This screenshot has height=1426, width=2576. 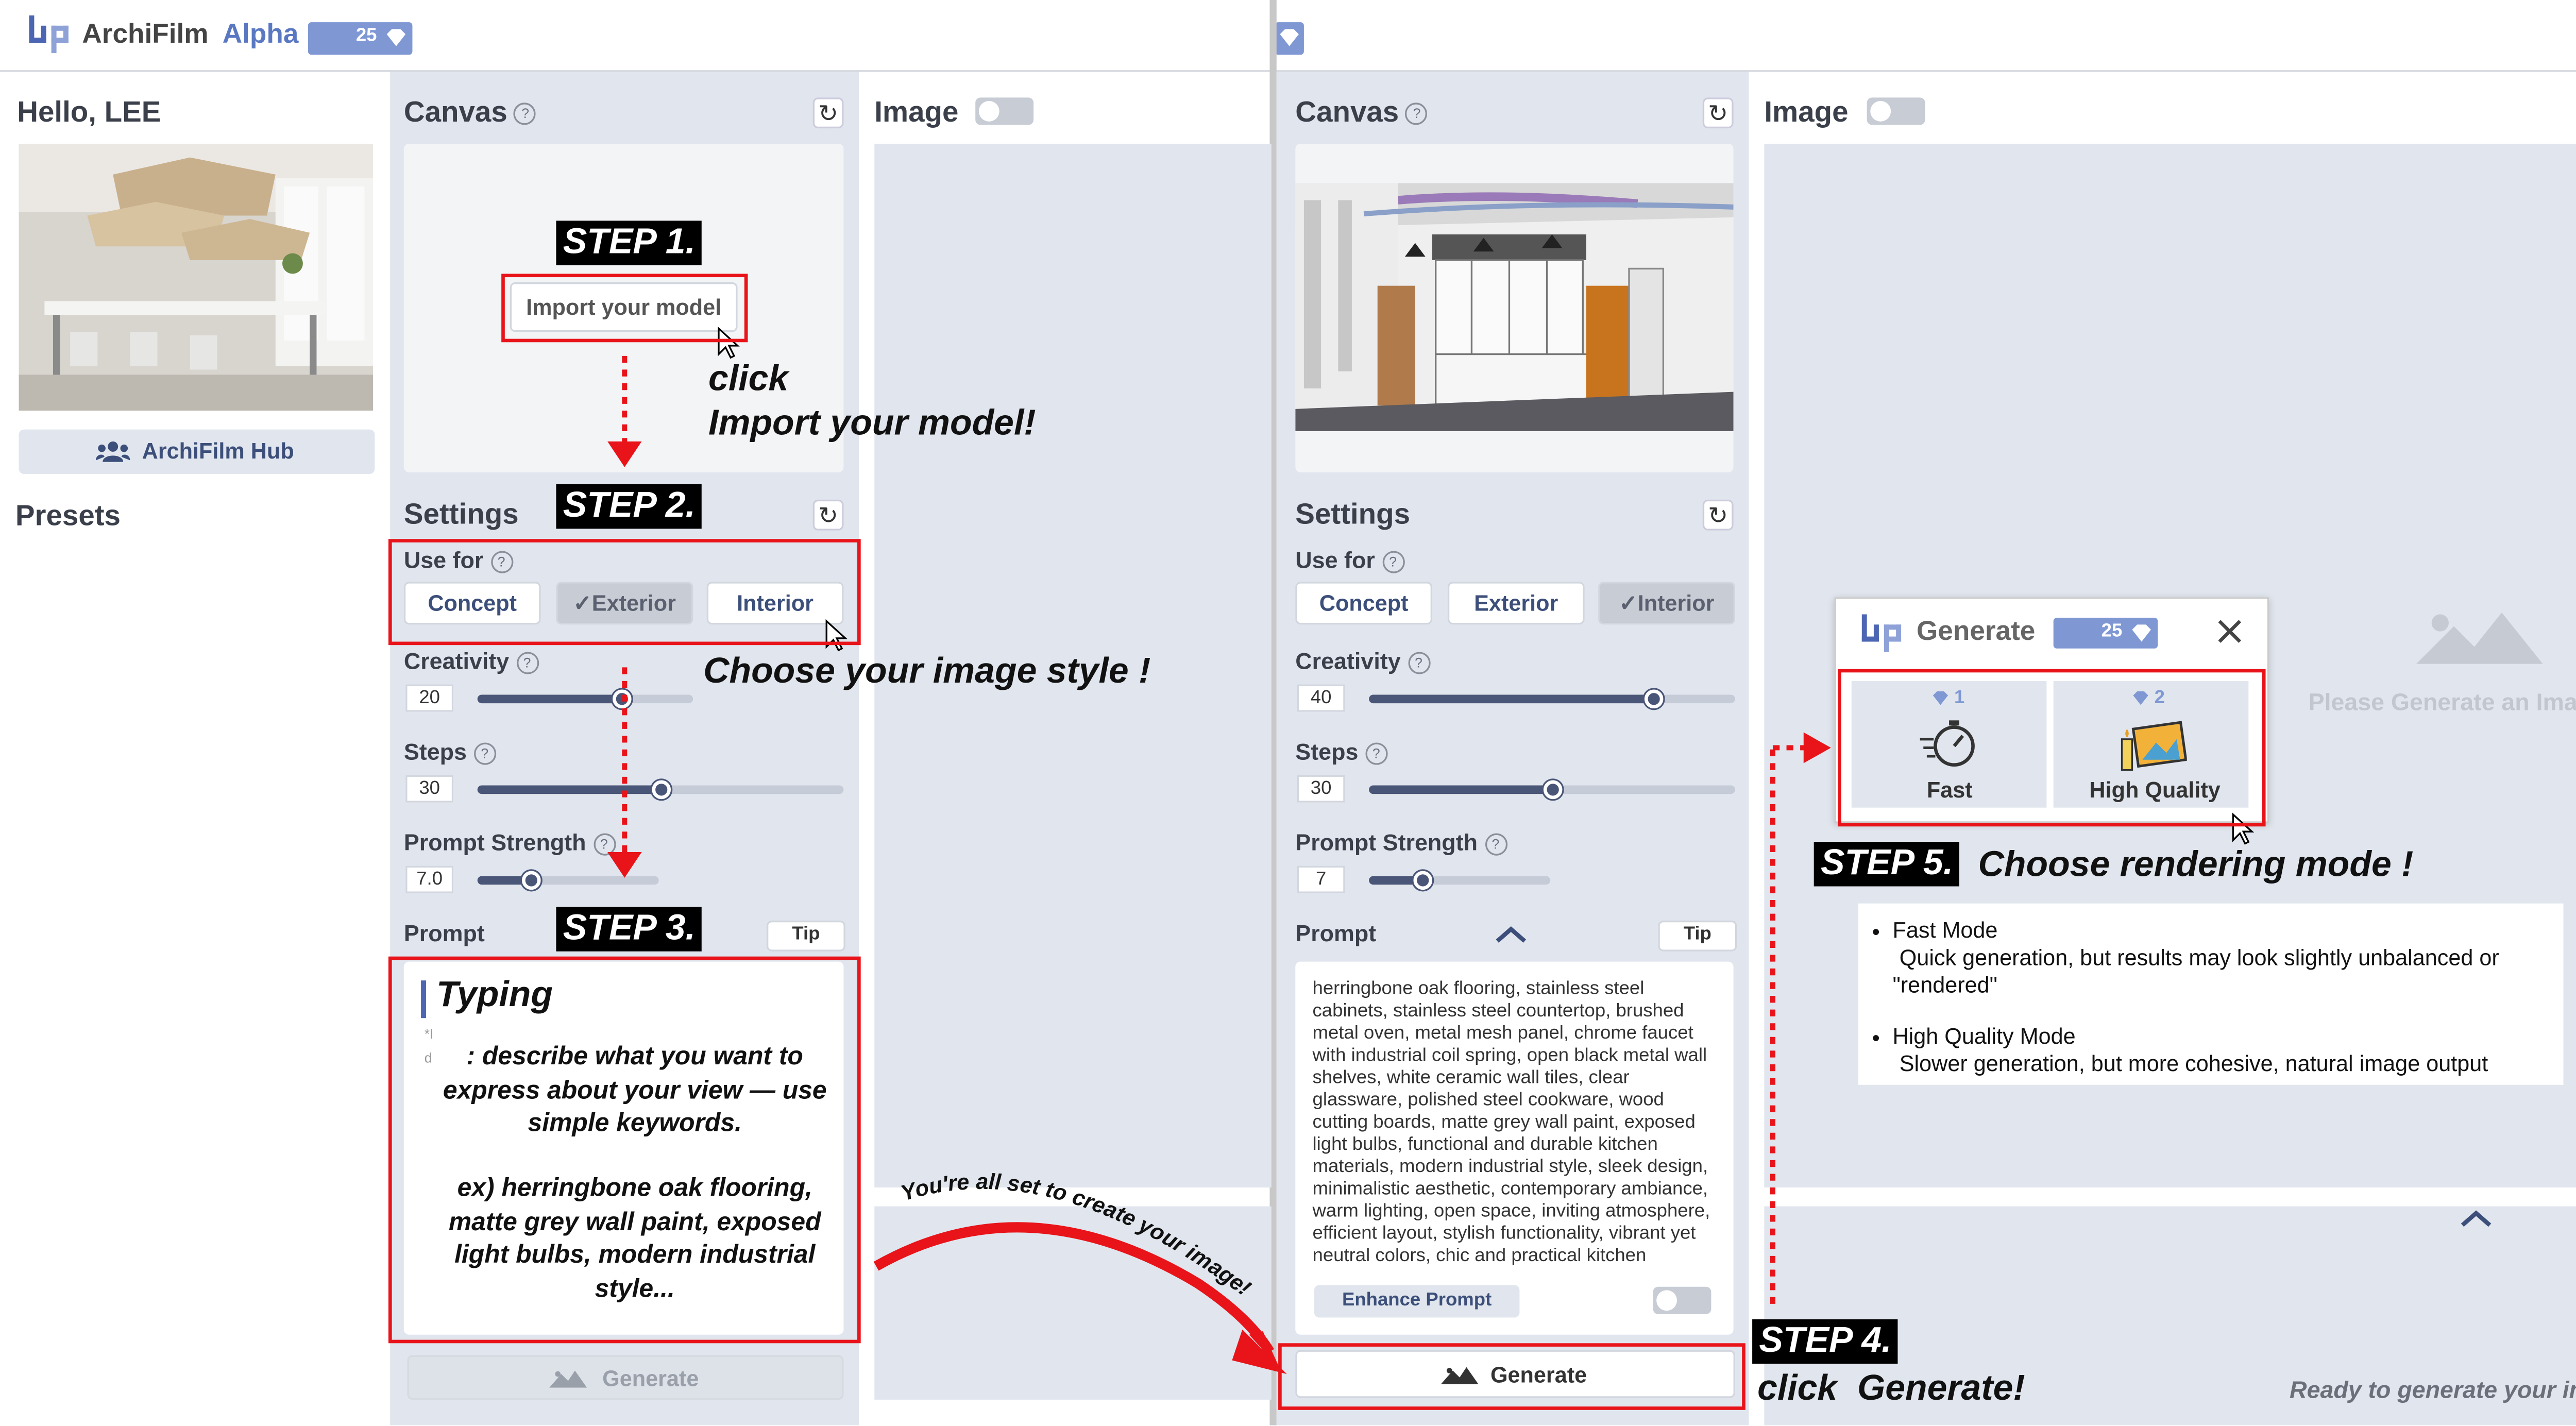 What do you see at coordinates (2196, 865) in the screenshot?
I see `step5-text: Choose rendering mode !` at bounding box center [2196, 865].